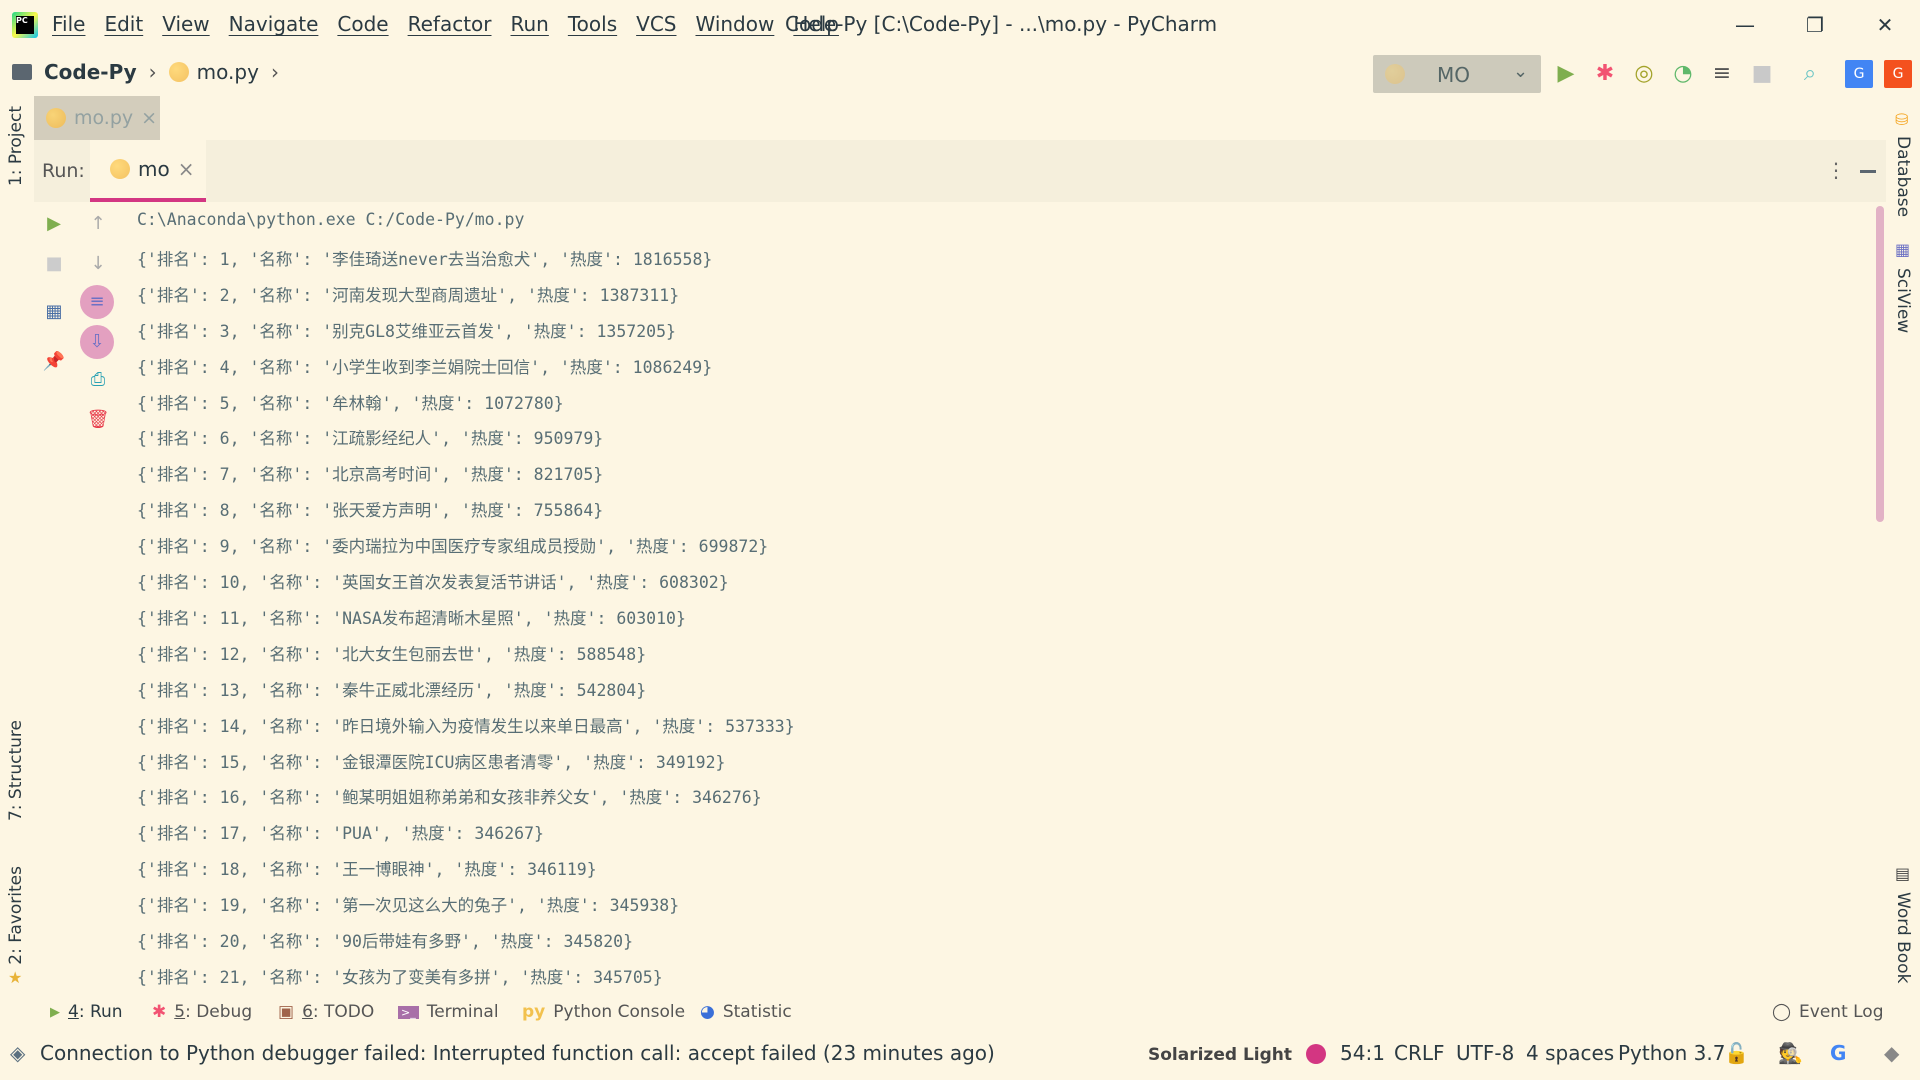 The image size is (1920, 1080). Describe the element at coordinates (408, 1012) in the screenshot. I see `terminal-icon: >_` at that location.